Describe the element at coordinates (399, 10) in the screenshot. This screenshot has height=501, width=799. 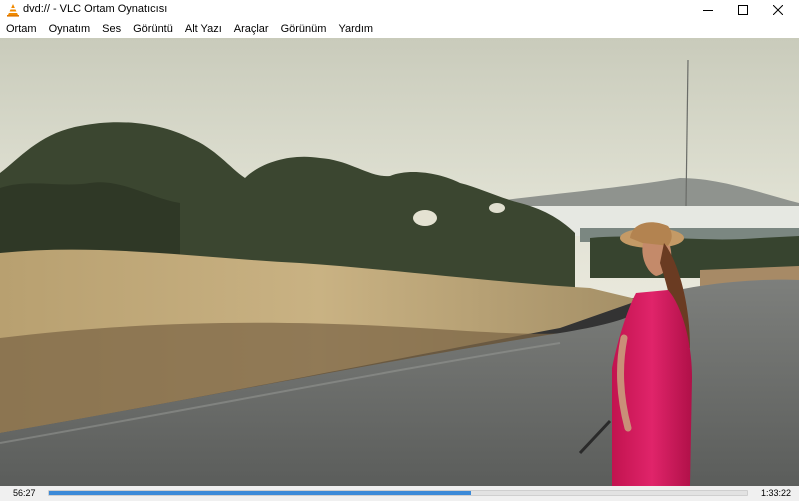
I see `title-bar: dvd:// - VLC Ortam Oynatıcısı` at that location.